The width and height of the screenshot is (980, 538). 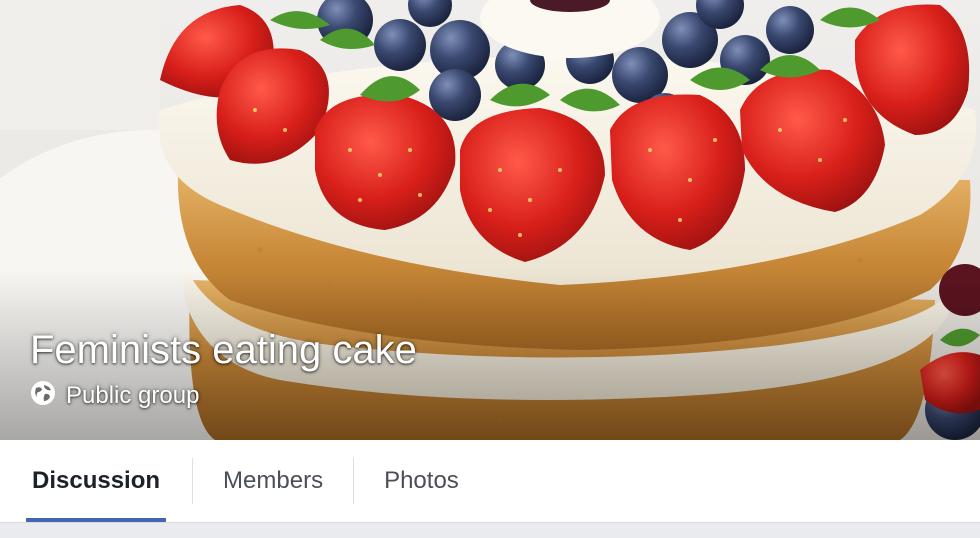 What do you see at coordinates (223, 350) in the screenshot?
I see `group-name: Feminists eating cake` at bounding box center [223, 350].